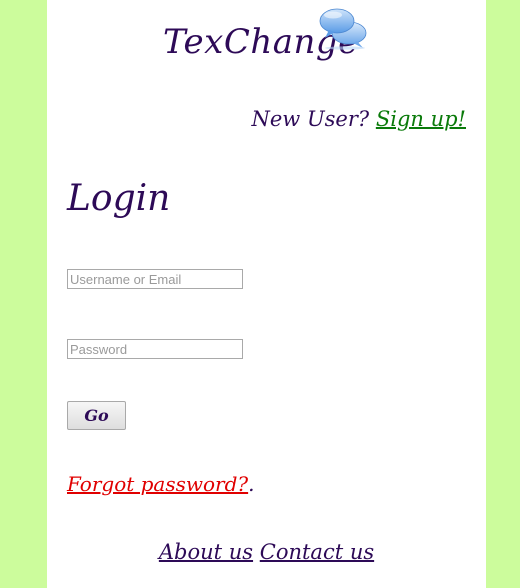  Describe the element at coordinates (206, 552) in the screenshot. I see `about-us-link: About us` at that location.